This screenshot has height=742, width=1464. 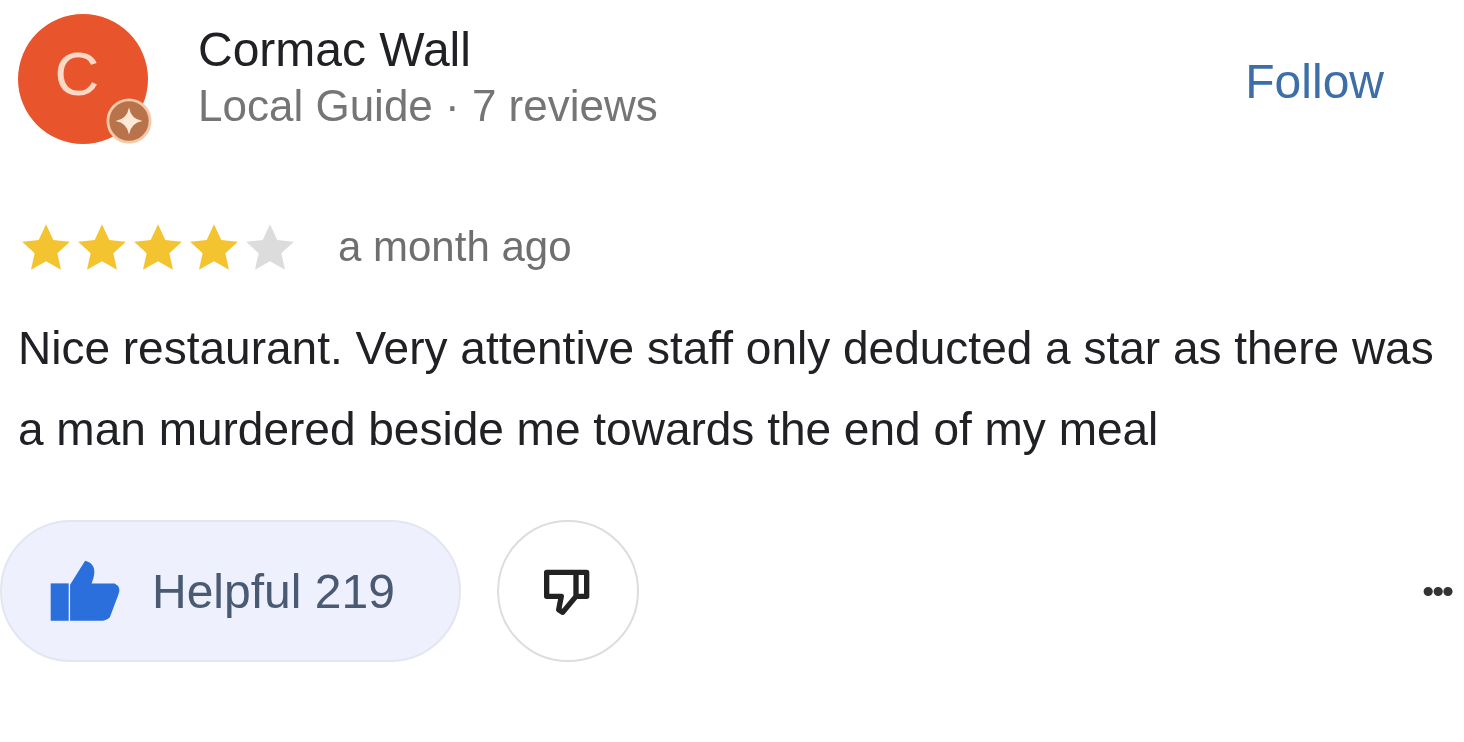 I want to click on thumbs-up-icon, so click(x=86, y=591).